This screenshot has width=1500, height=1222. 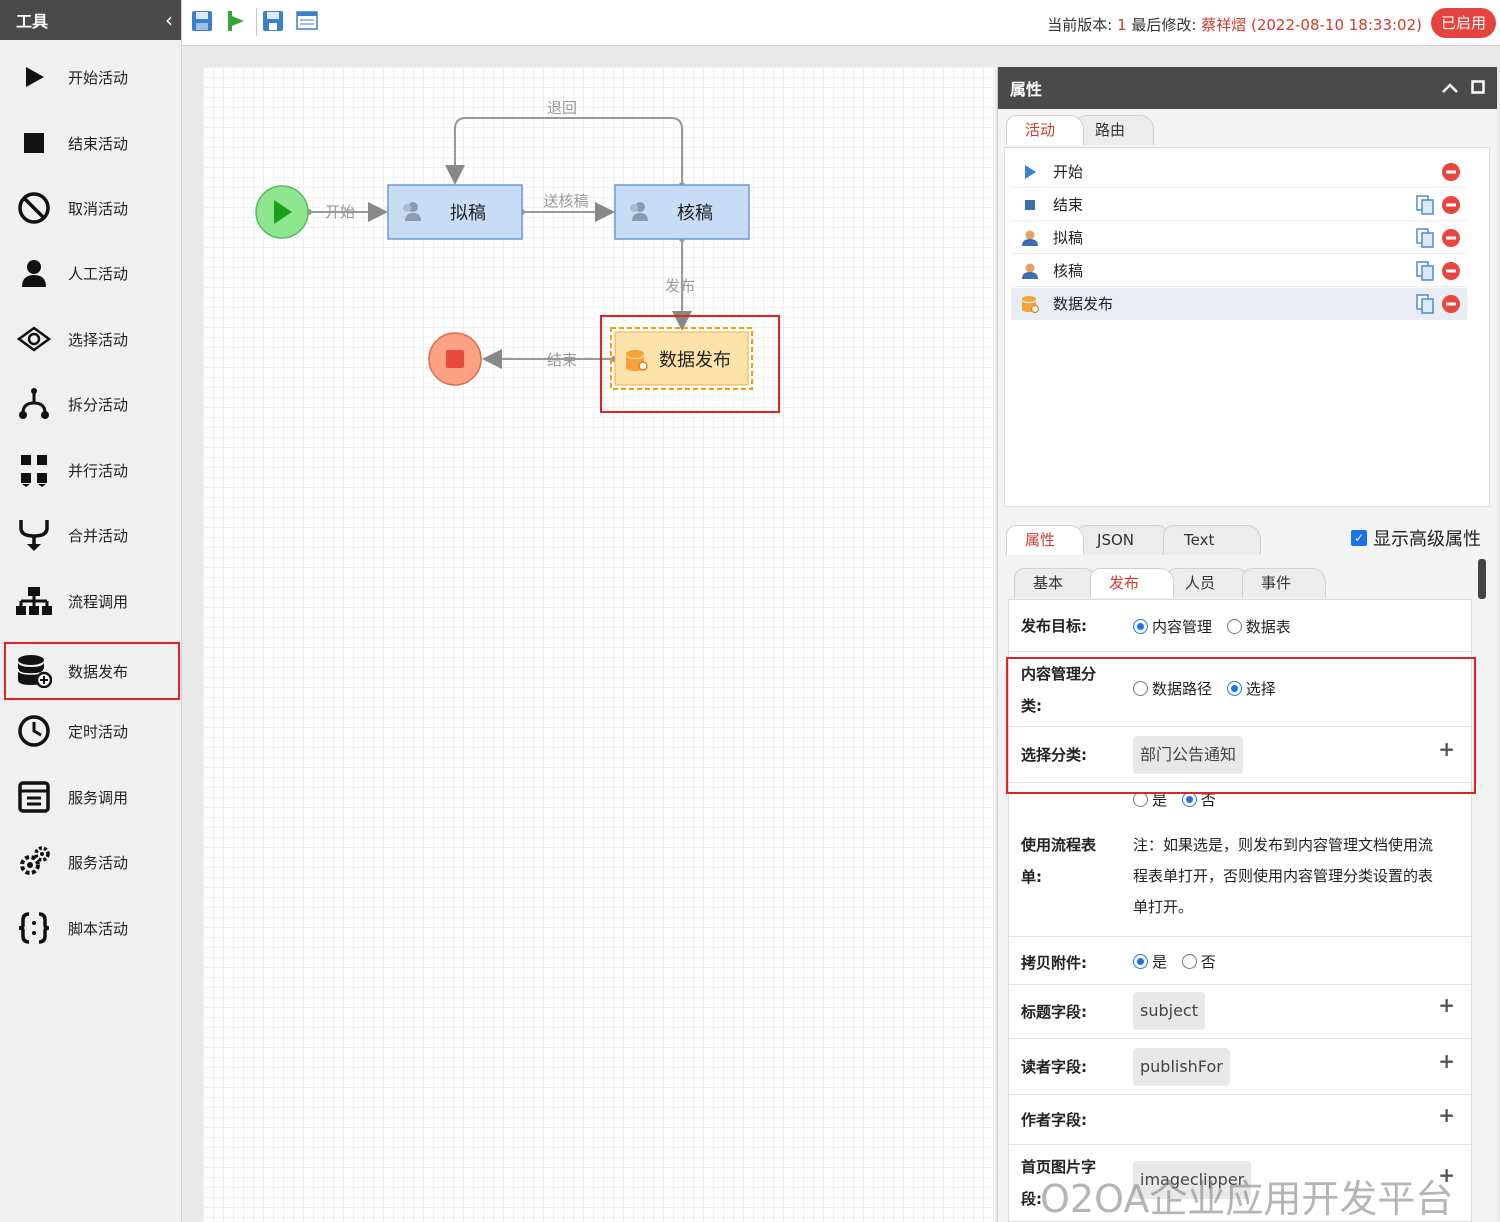 What do you see at coordinates (236, 21) in the screenshot?
I see `publish-arrow-icon` at bounding box center [236, 21].